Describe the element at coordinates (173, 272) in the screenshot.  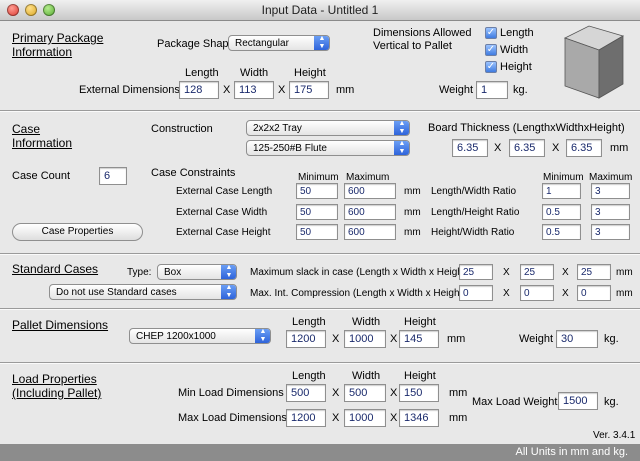
I see `standard-type-value: Box` at that location.